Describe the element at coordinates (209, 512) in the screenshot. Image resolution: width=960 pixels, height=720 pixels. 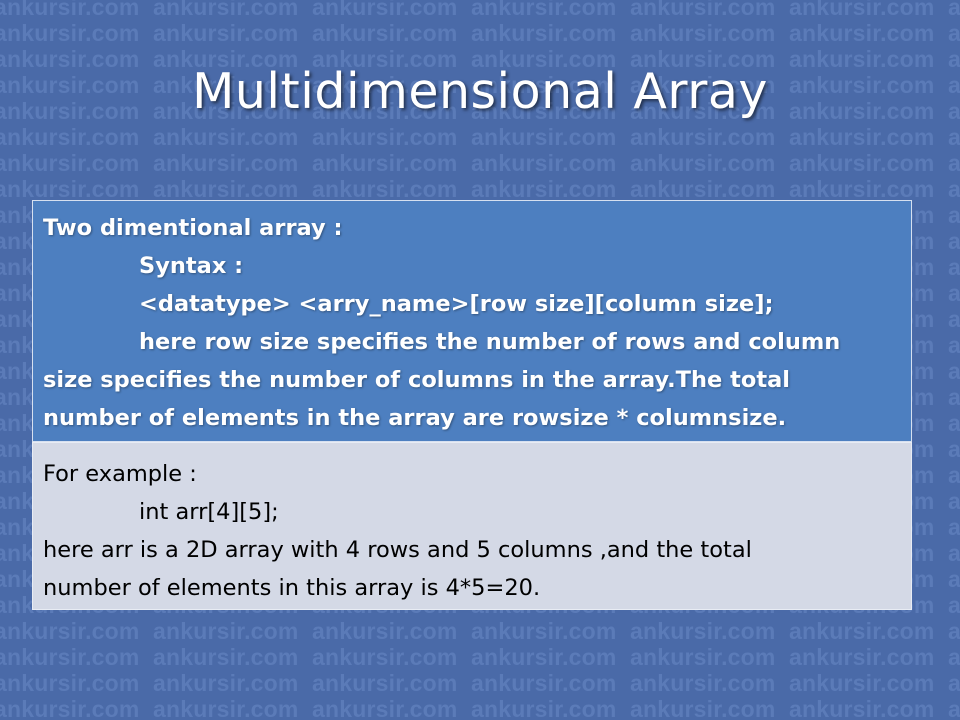
I see `example-code: int arr[4][5];` at that location.